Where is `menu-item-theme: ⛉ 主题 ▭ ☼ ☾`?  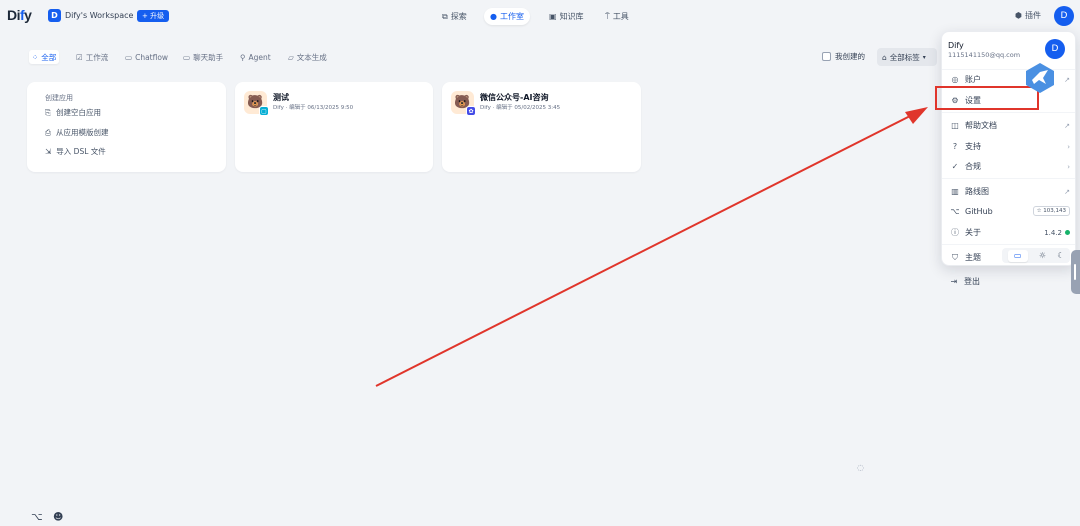 menu-item-theme: ⛉ 主题 ▭ ☼ ☾ is located at coordinates (1010, 255).